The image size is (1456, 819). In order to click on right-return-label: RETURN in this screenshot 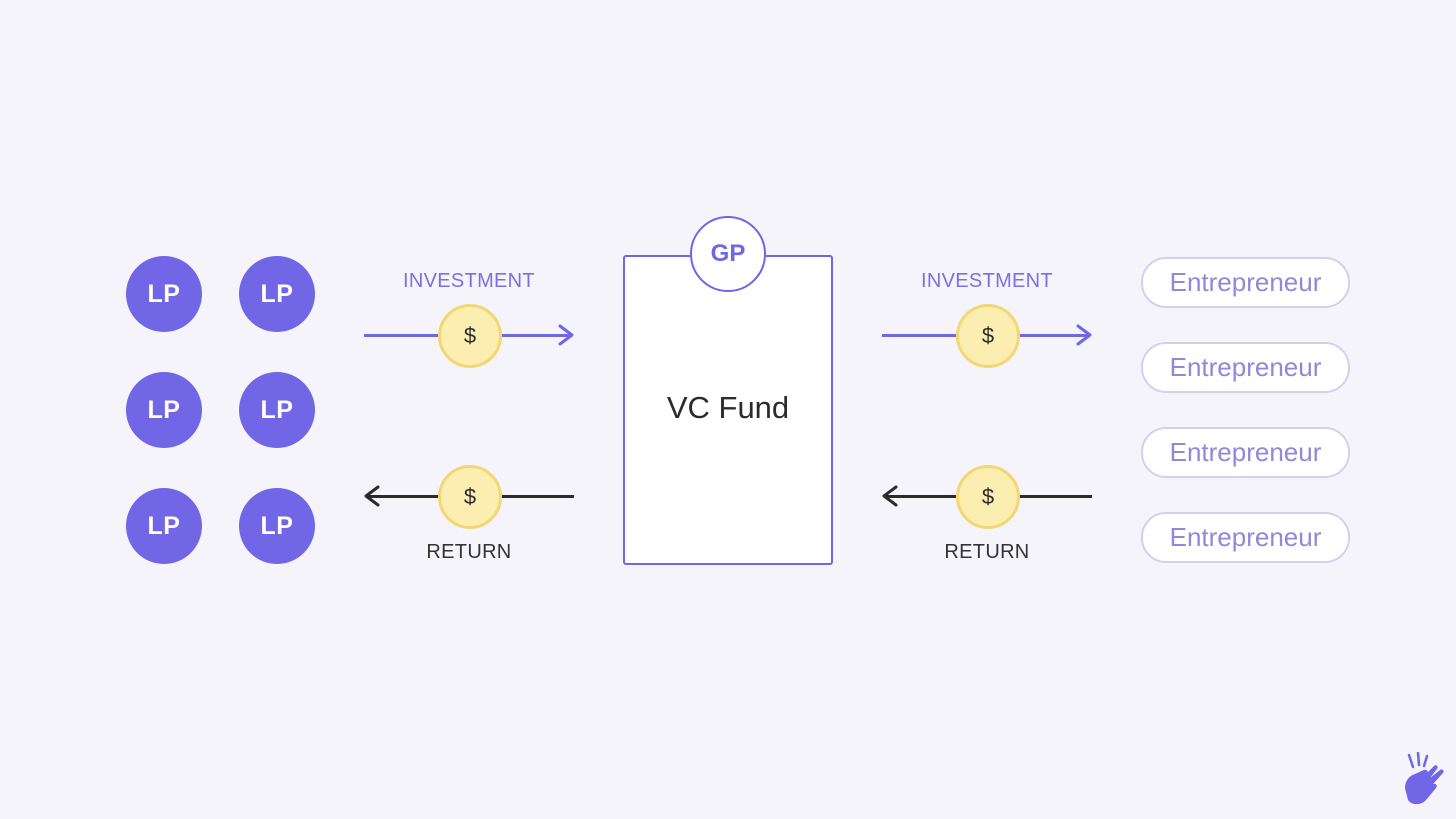, I will do `click(987, 552)`.